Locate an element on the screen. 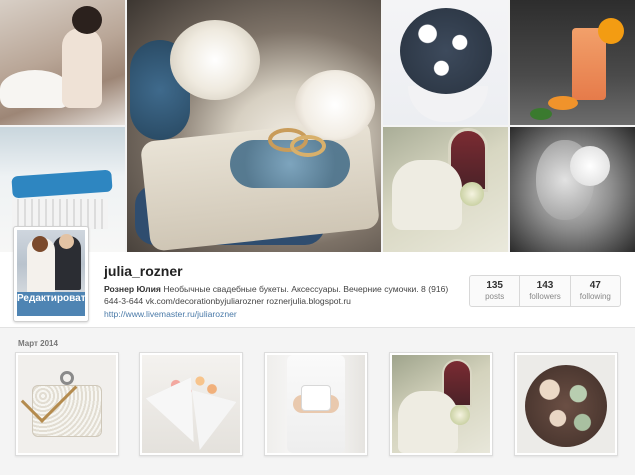 Image resolution: width=635 pixels, height=475 pixels. feed-photo-bouquet is located at coordinates (566, 404).